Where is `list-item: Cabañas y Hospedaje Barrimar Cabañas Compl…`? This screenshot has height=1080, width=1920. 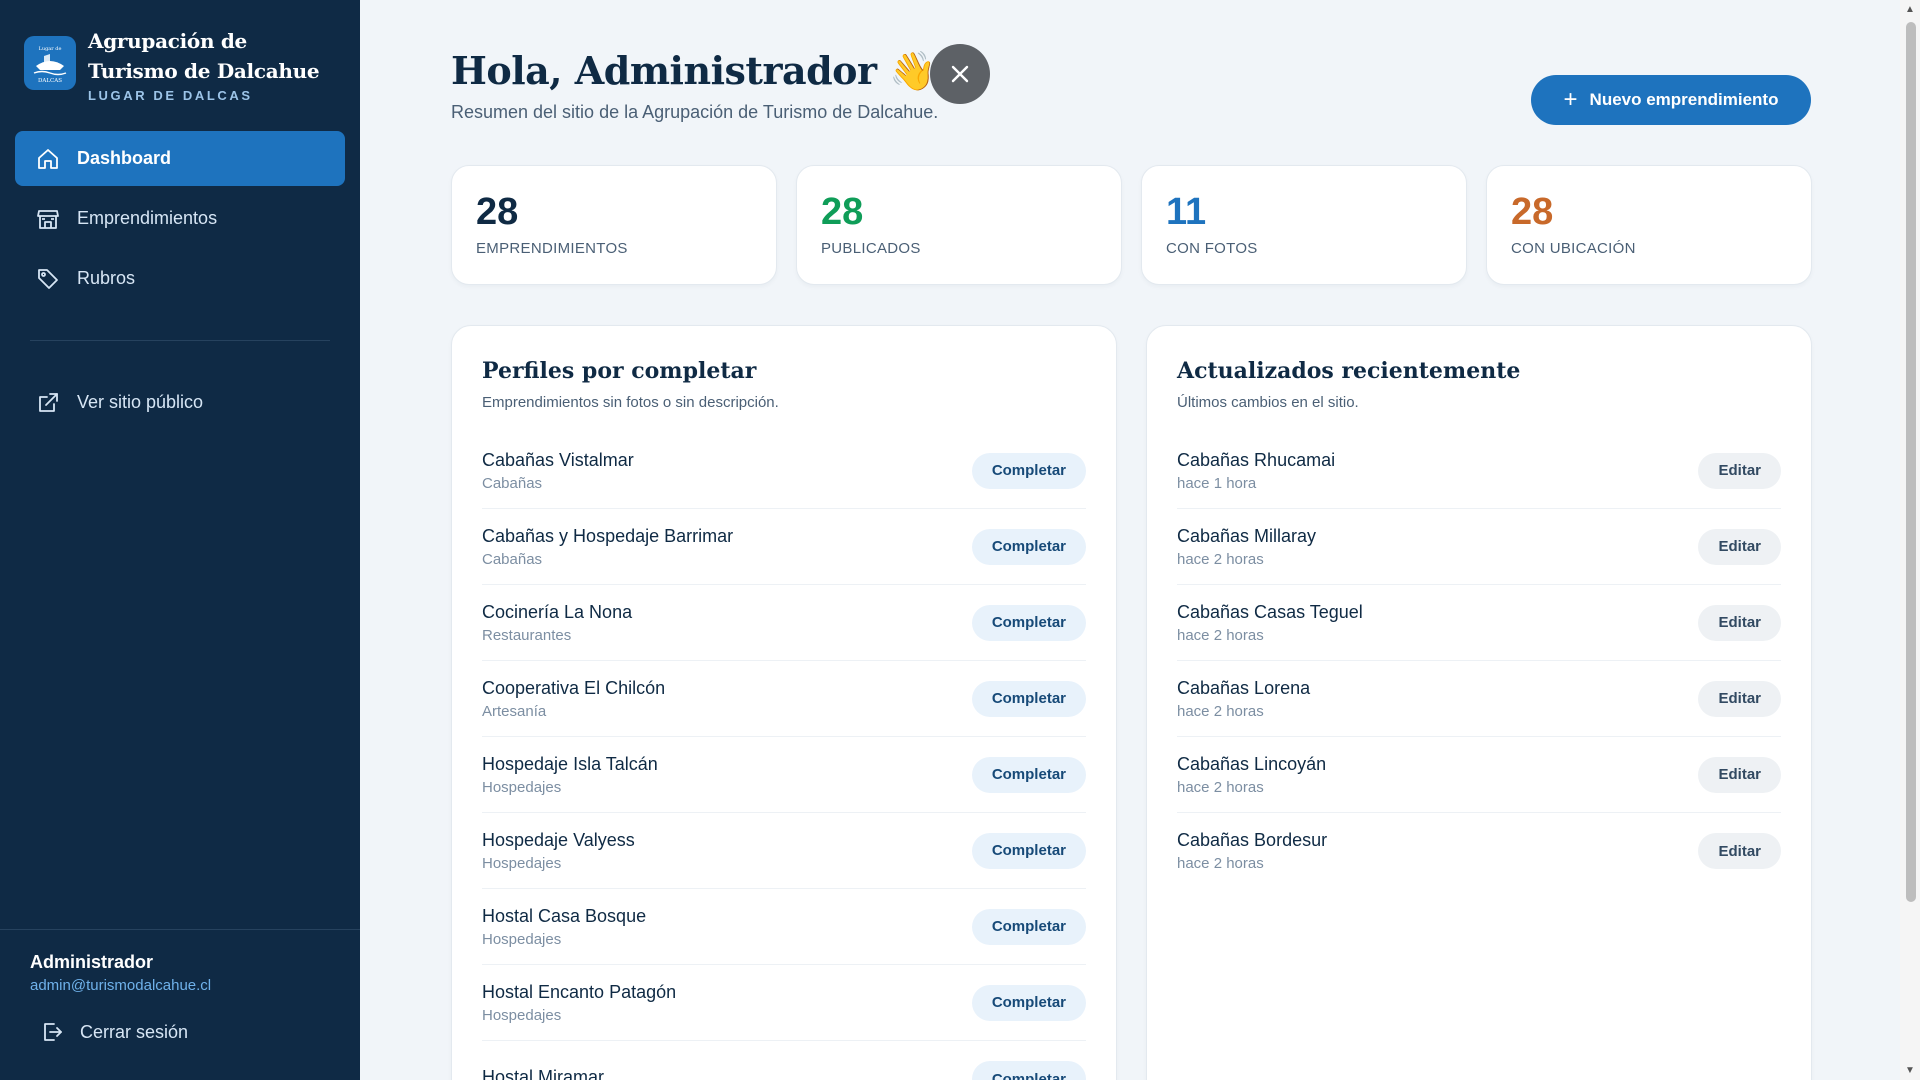
list-item: Cabañas y Hospedaje Barrimar Cabañas Compl… is located at coordinates (784, 547).